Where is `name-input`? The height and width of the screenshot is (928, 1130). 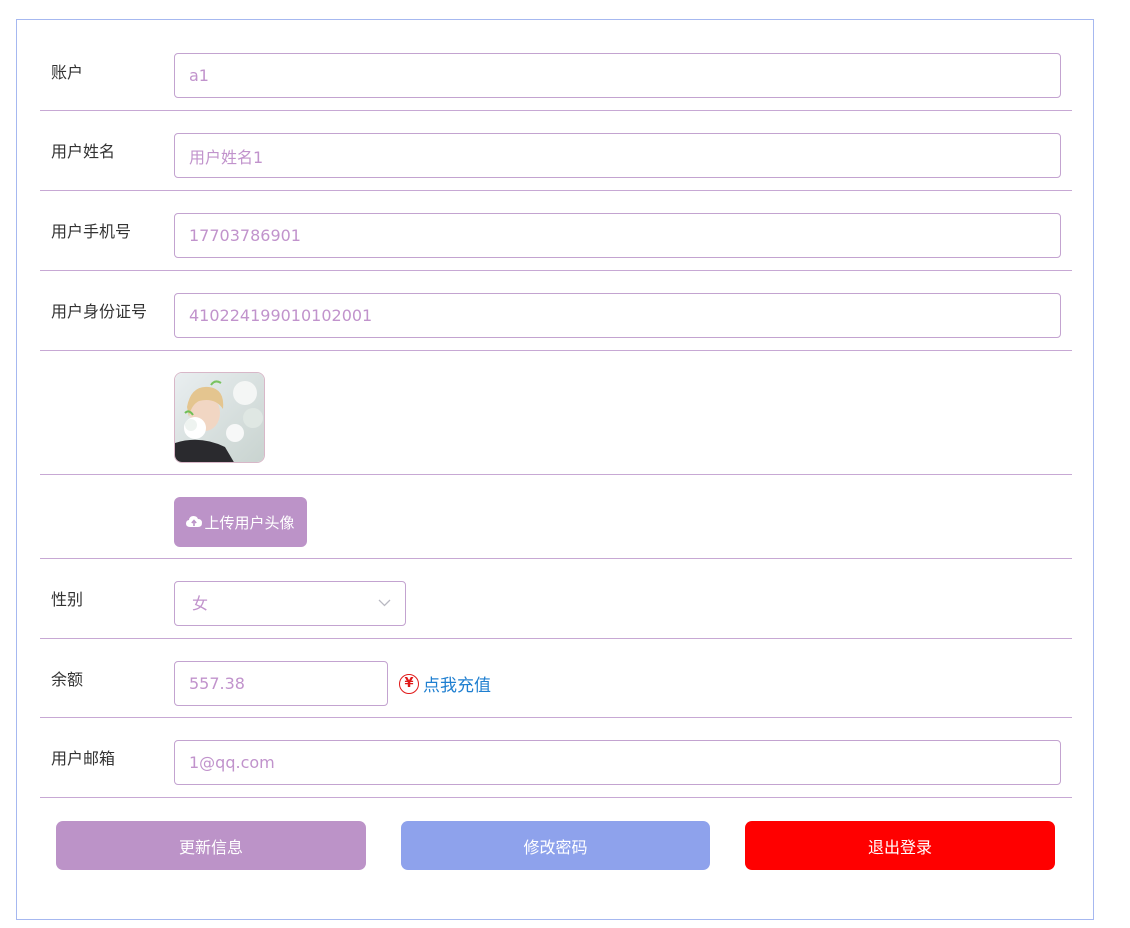 name-input is located at coordinates (617, 155).